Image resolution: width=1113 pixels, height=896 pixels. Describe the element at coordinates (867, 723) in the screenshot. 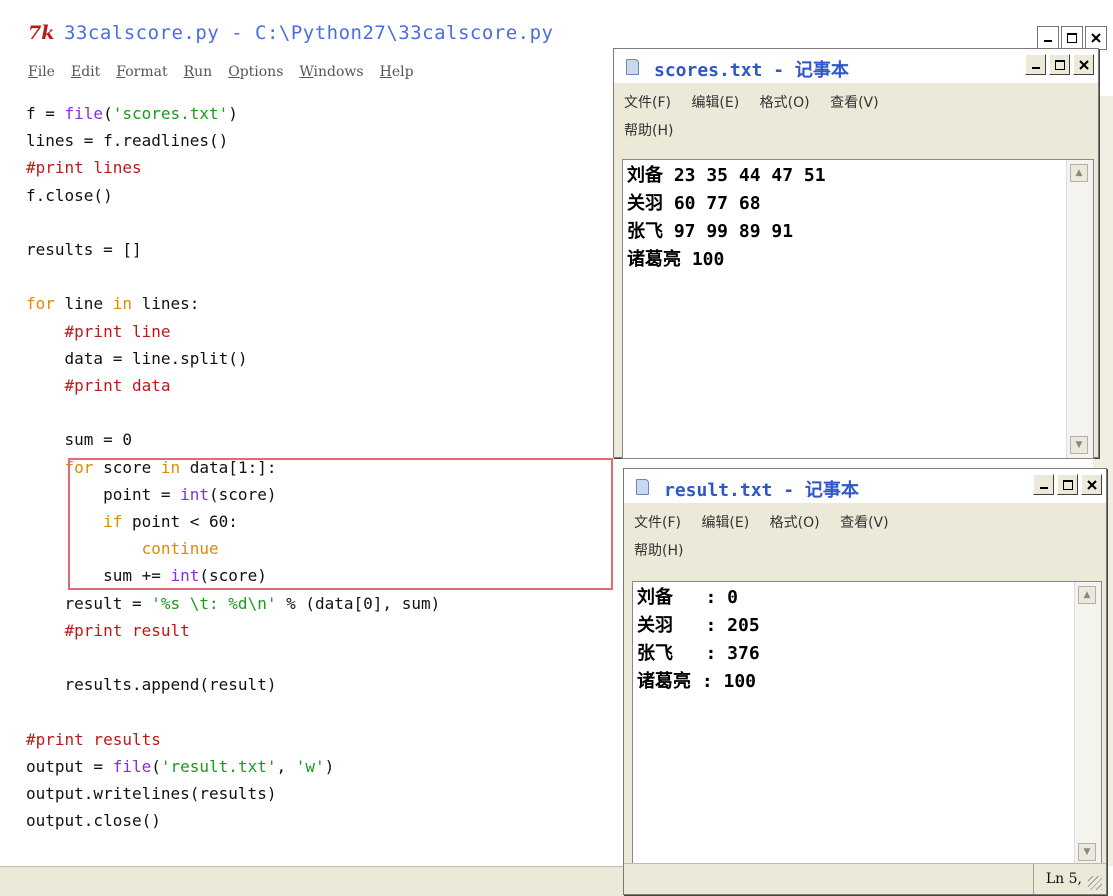

I see `result-text-area: 刘备 : 0 关羽 : 205 张飞 : 376 诸葛亮 : 100 ▲ ▼` at that location.